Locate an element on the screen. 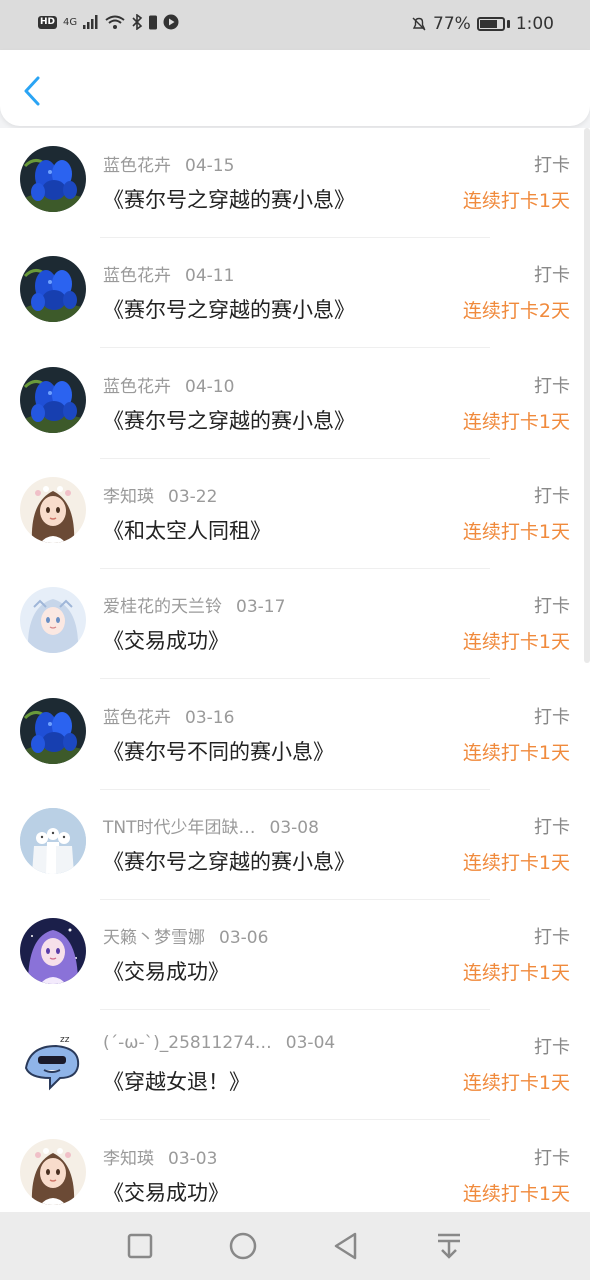 The image size is (590, 1280). entry-date: 04-10 is located at coordinates (210, 386).